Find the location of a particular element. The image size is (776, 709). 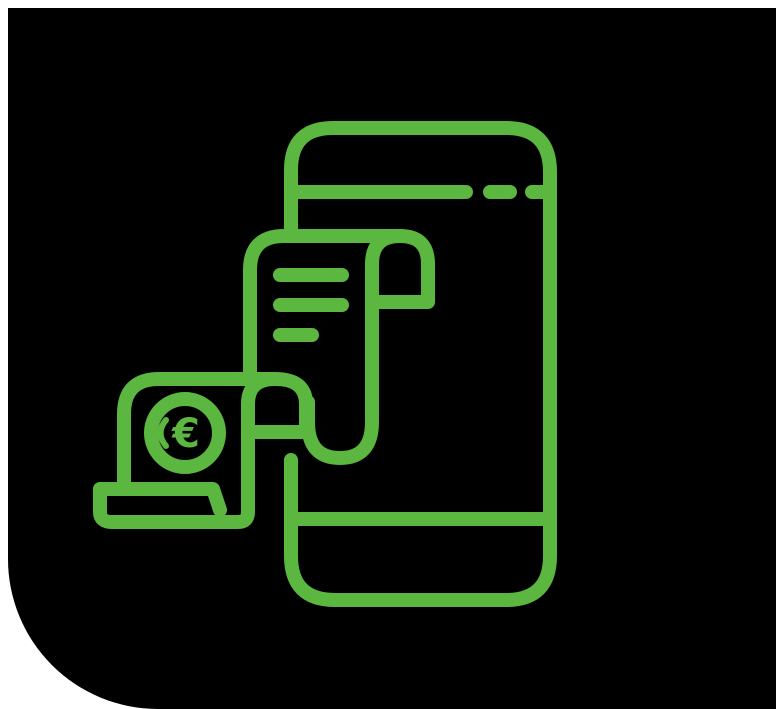

receipt-curl is located at coordinates (386, 269).